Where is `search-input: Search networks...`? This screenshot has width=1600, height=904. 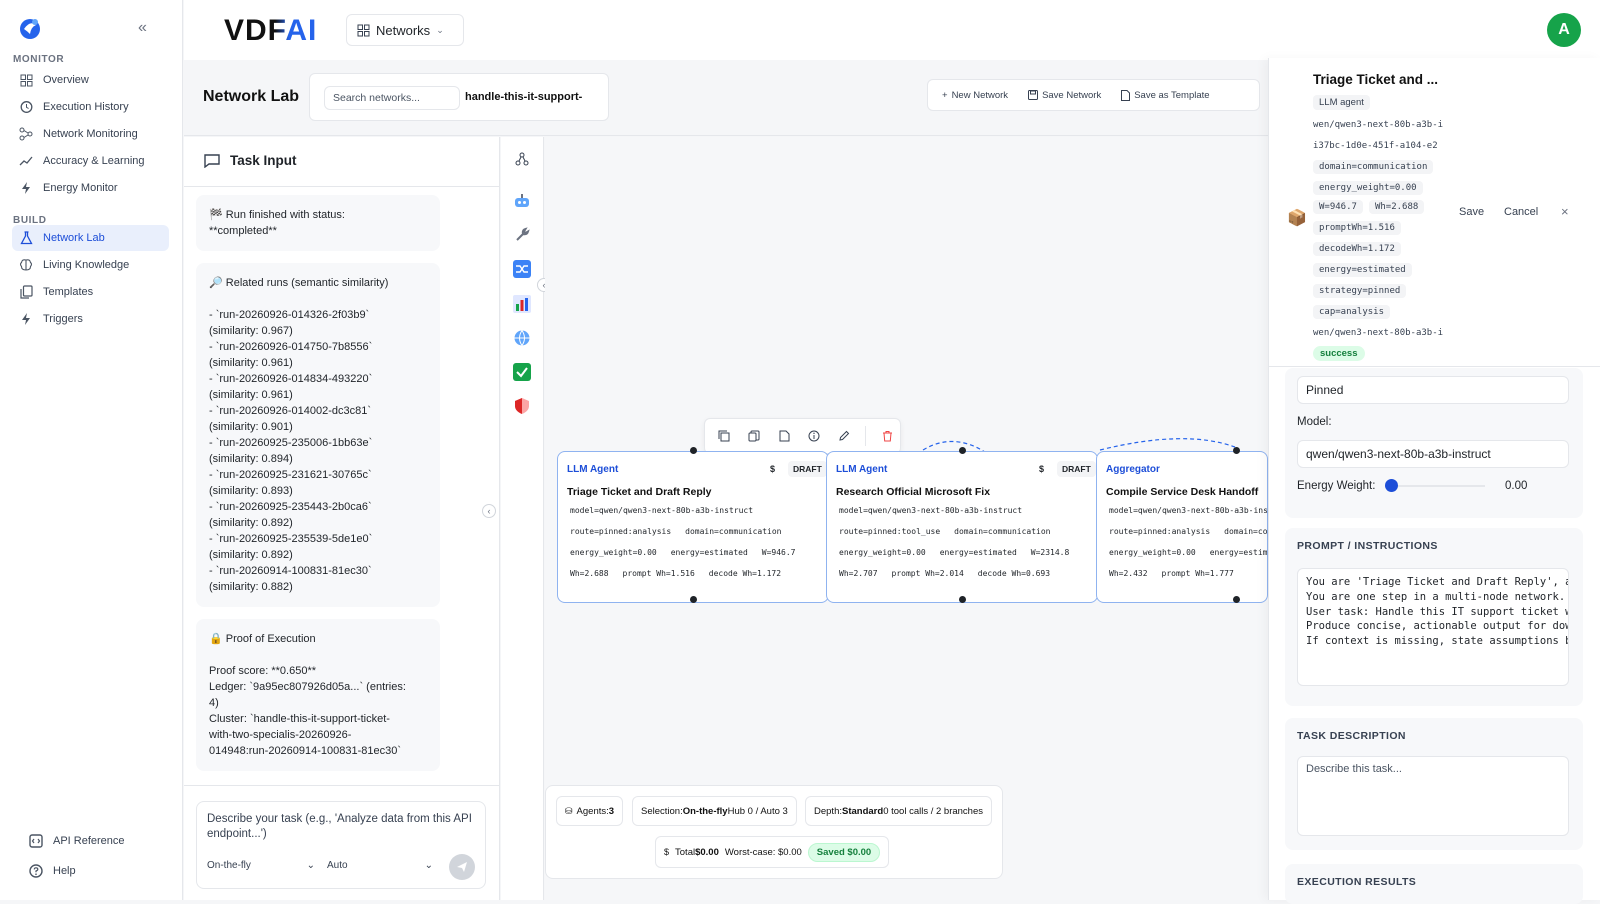 search-input: Search networks... is located at coordinates (392, 98).